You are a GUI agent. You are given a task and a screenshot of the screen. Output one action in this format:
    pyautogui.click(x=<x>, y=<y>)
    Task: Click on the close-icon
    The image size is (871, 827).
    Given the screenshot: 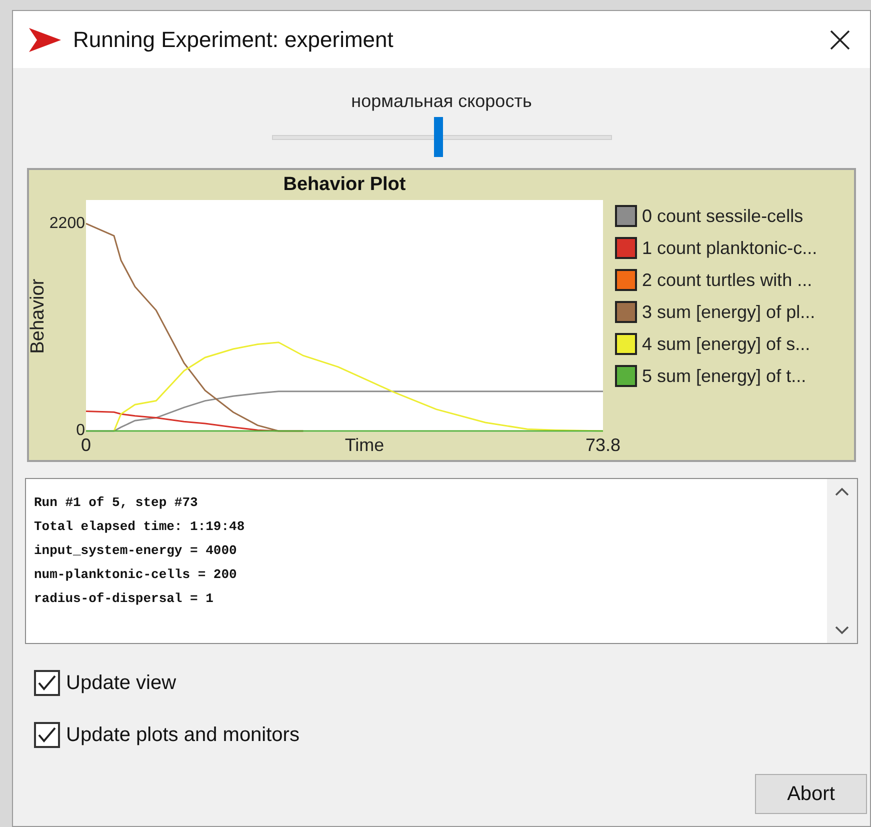 What is the action you would take?
    pyautogui.click(x=840, y=40)
    